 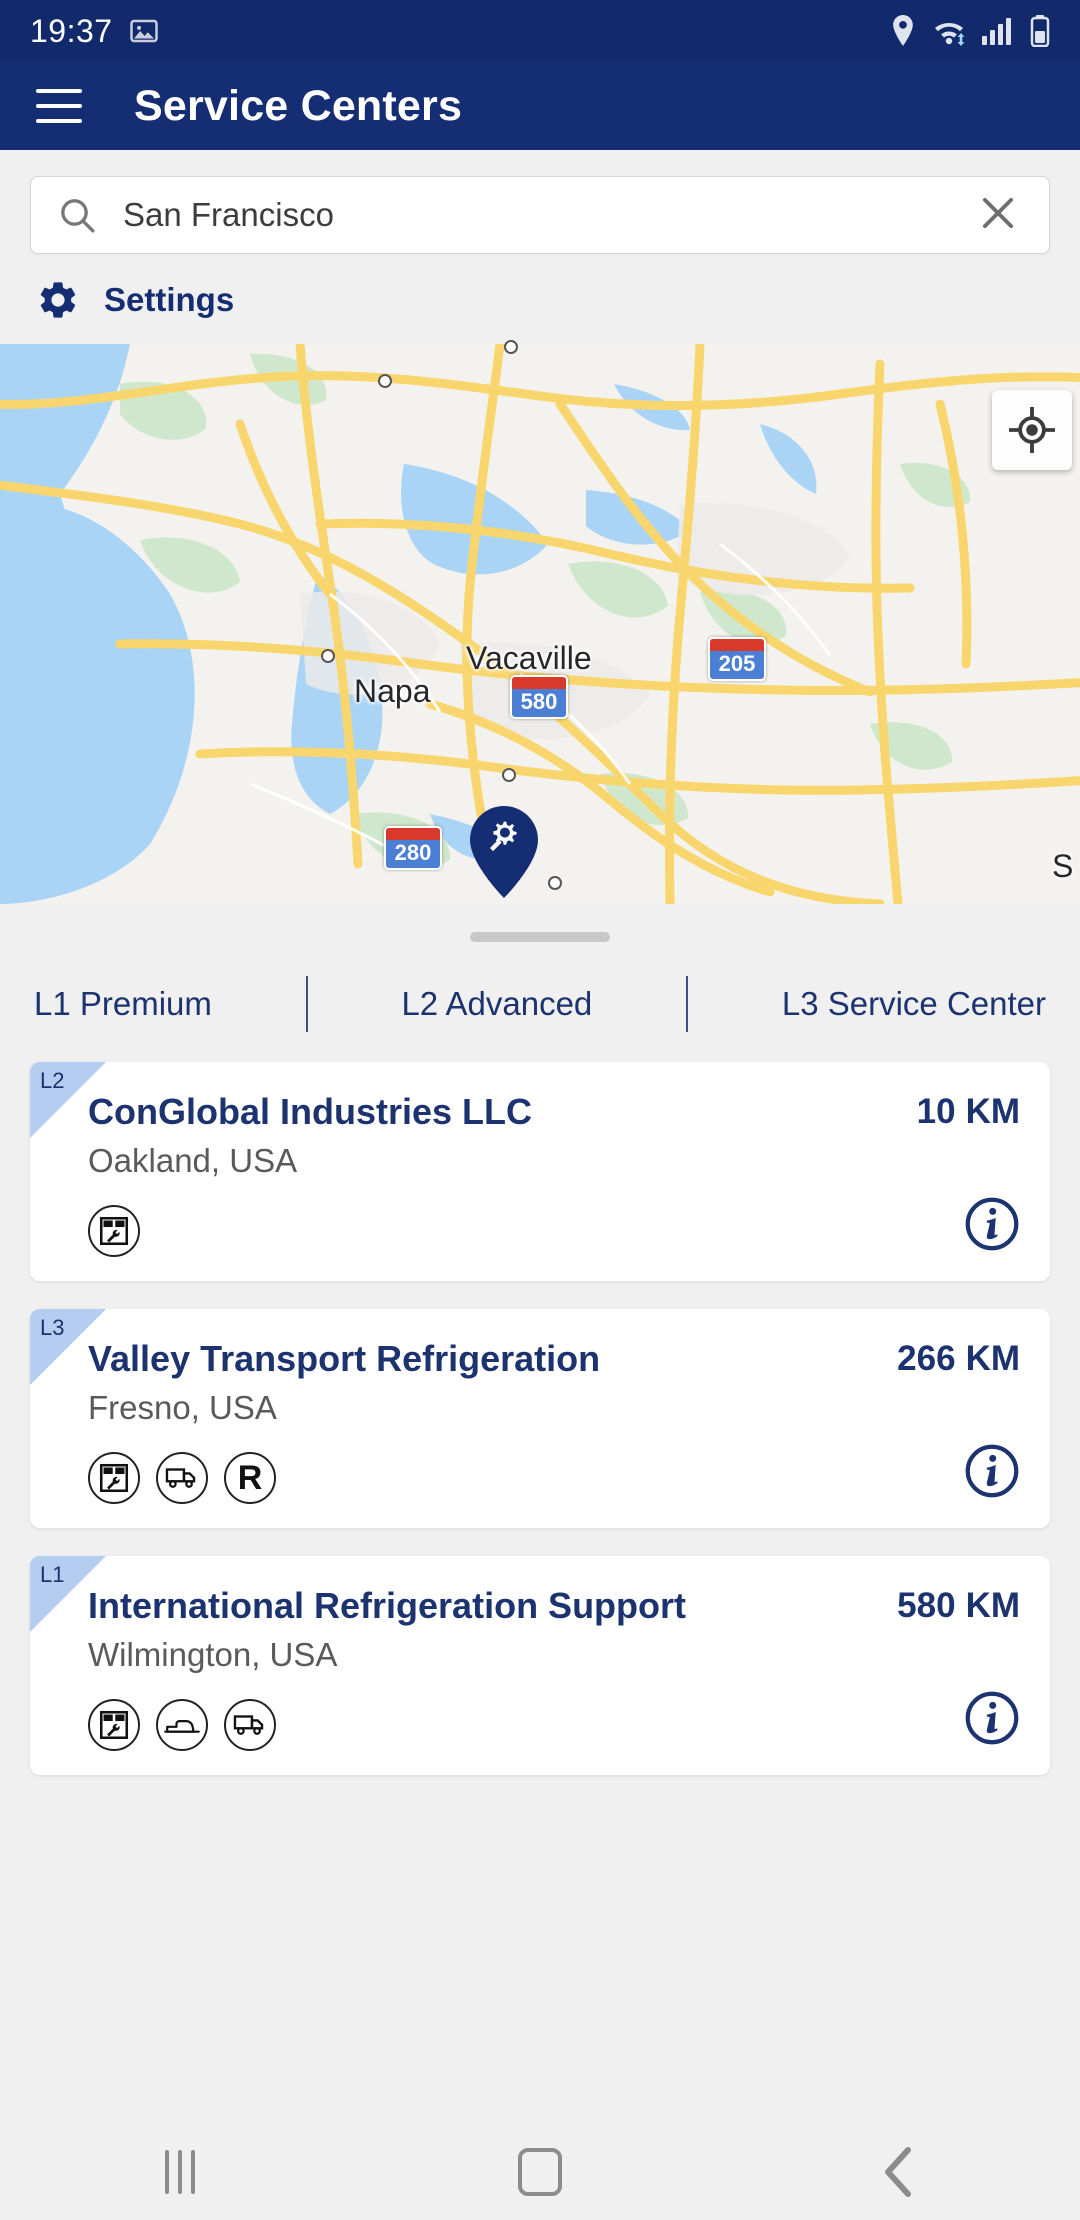 What do you see at coordinates (540, 31) in the screenshot?
I see `status-bar: 19:37` at bounding box center [540, 31].